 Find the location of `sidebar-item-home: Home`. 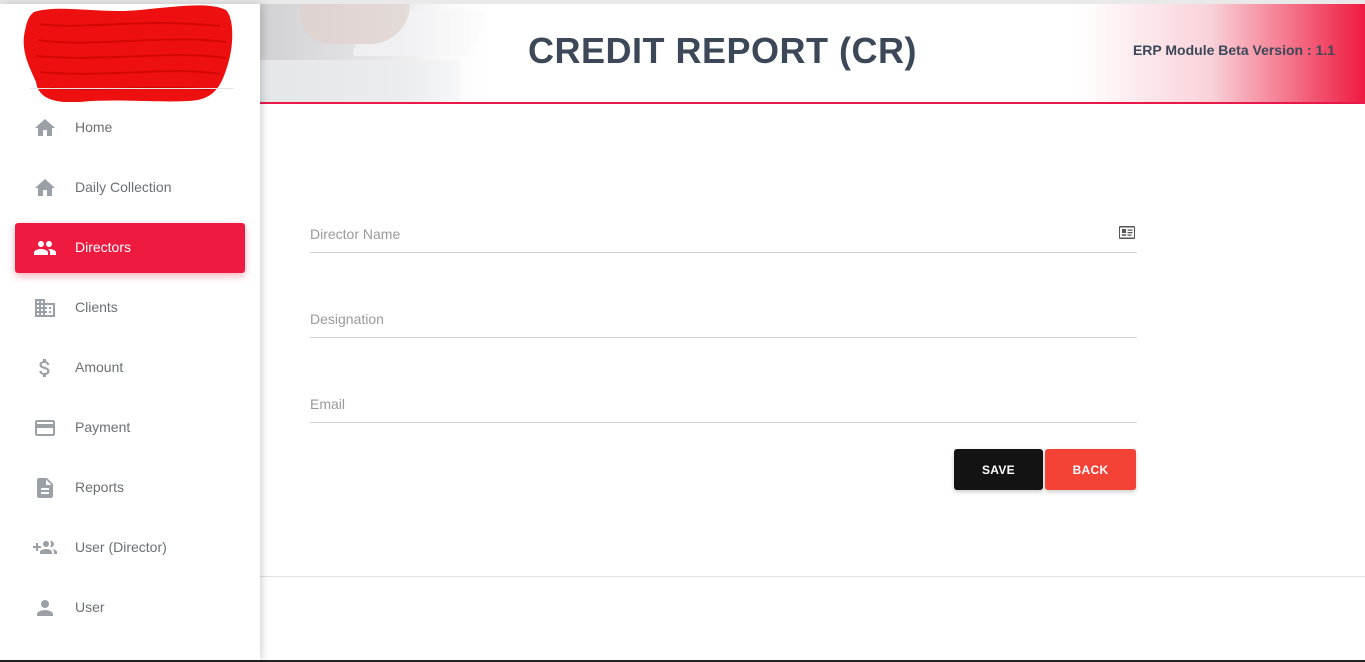

sidebar-item-home: Home is located at coordinates (130, 128).